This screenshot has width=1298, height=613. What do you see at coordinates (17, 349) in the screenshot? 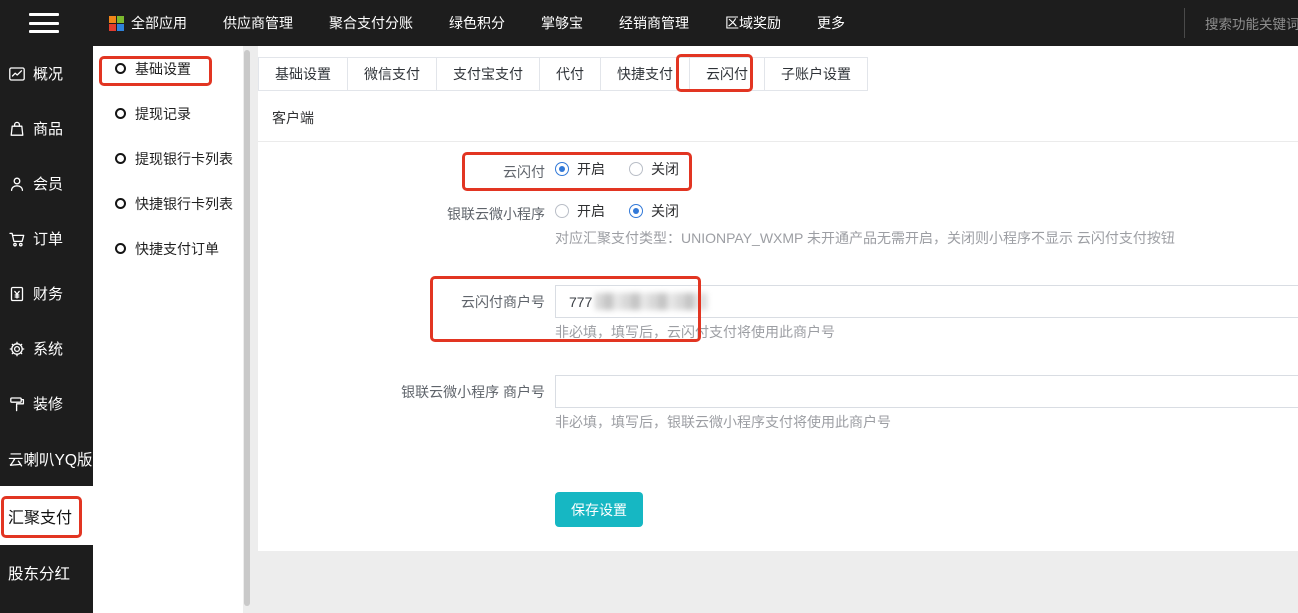
I see `system-icon` at bounding box center [17, 349].